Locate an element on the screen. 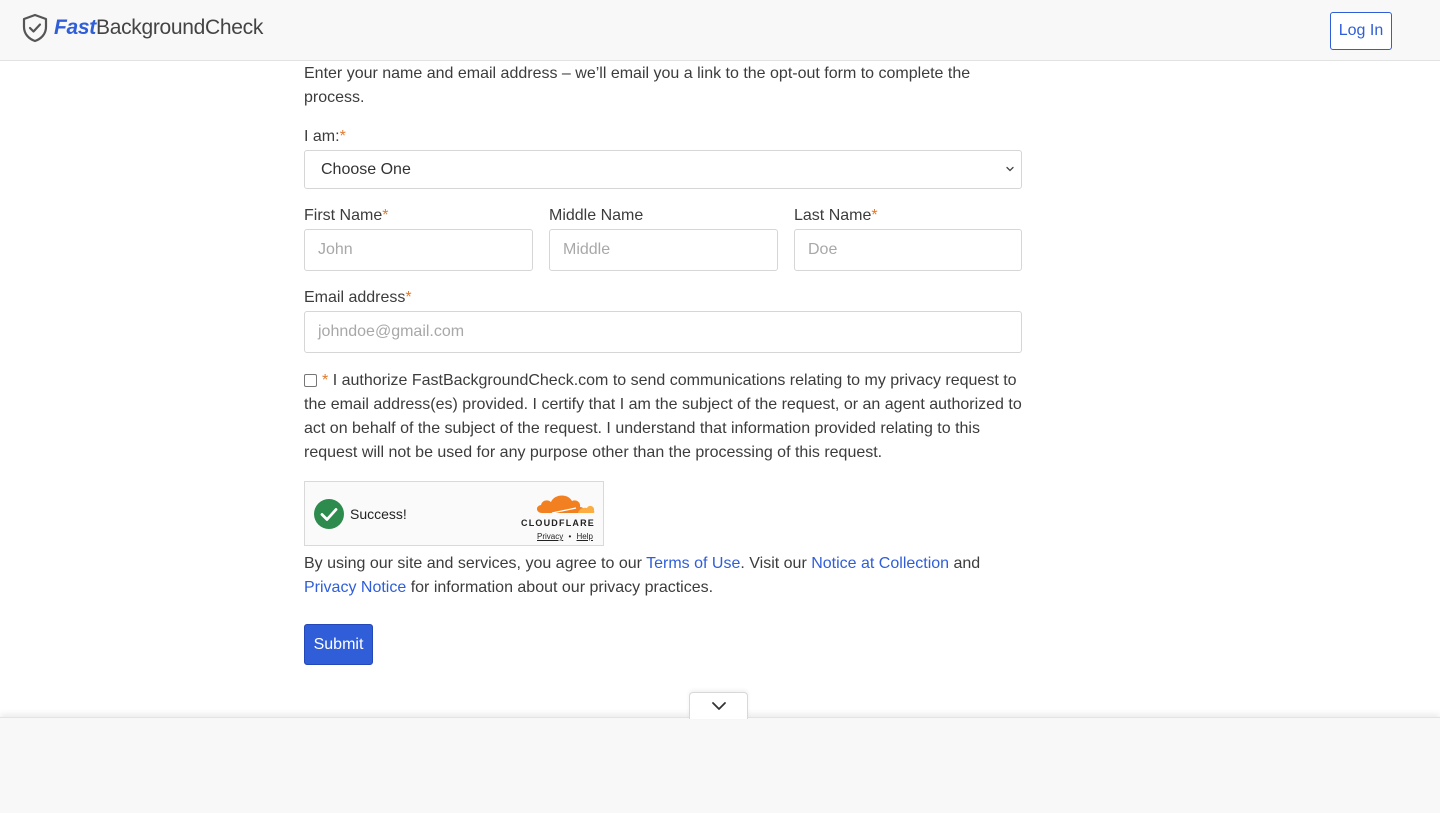 Image resolution: width=1440 pixels, height=813 pixels. bottom-panel is located at coordinates (720, 765).